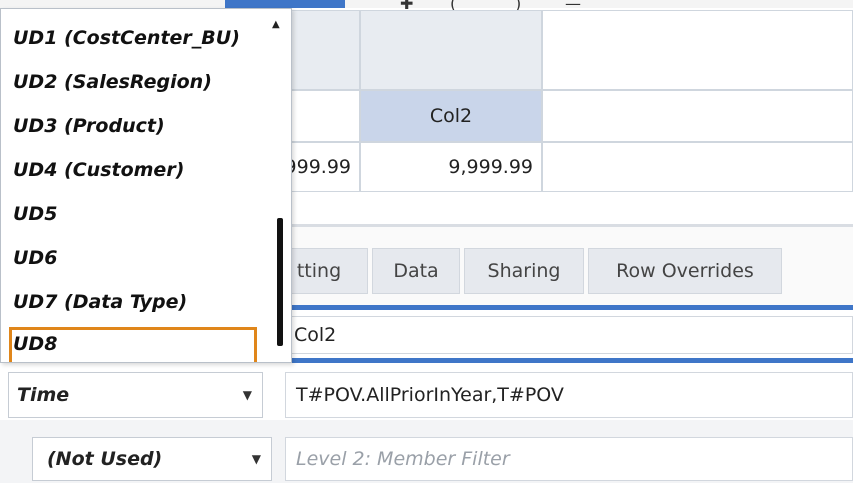 This screenshot has height=483, width=853. I want to click on tab-row-overrides: Row Overrides, so click(685, 271).